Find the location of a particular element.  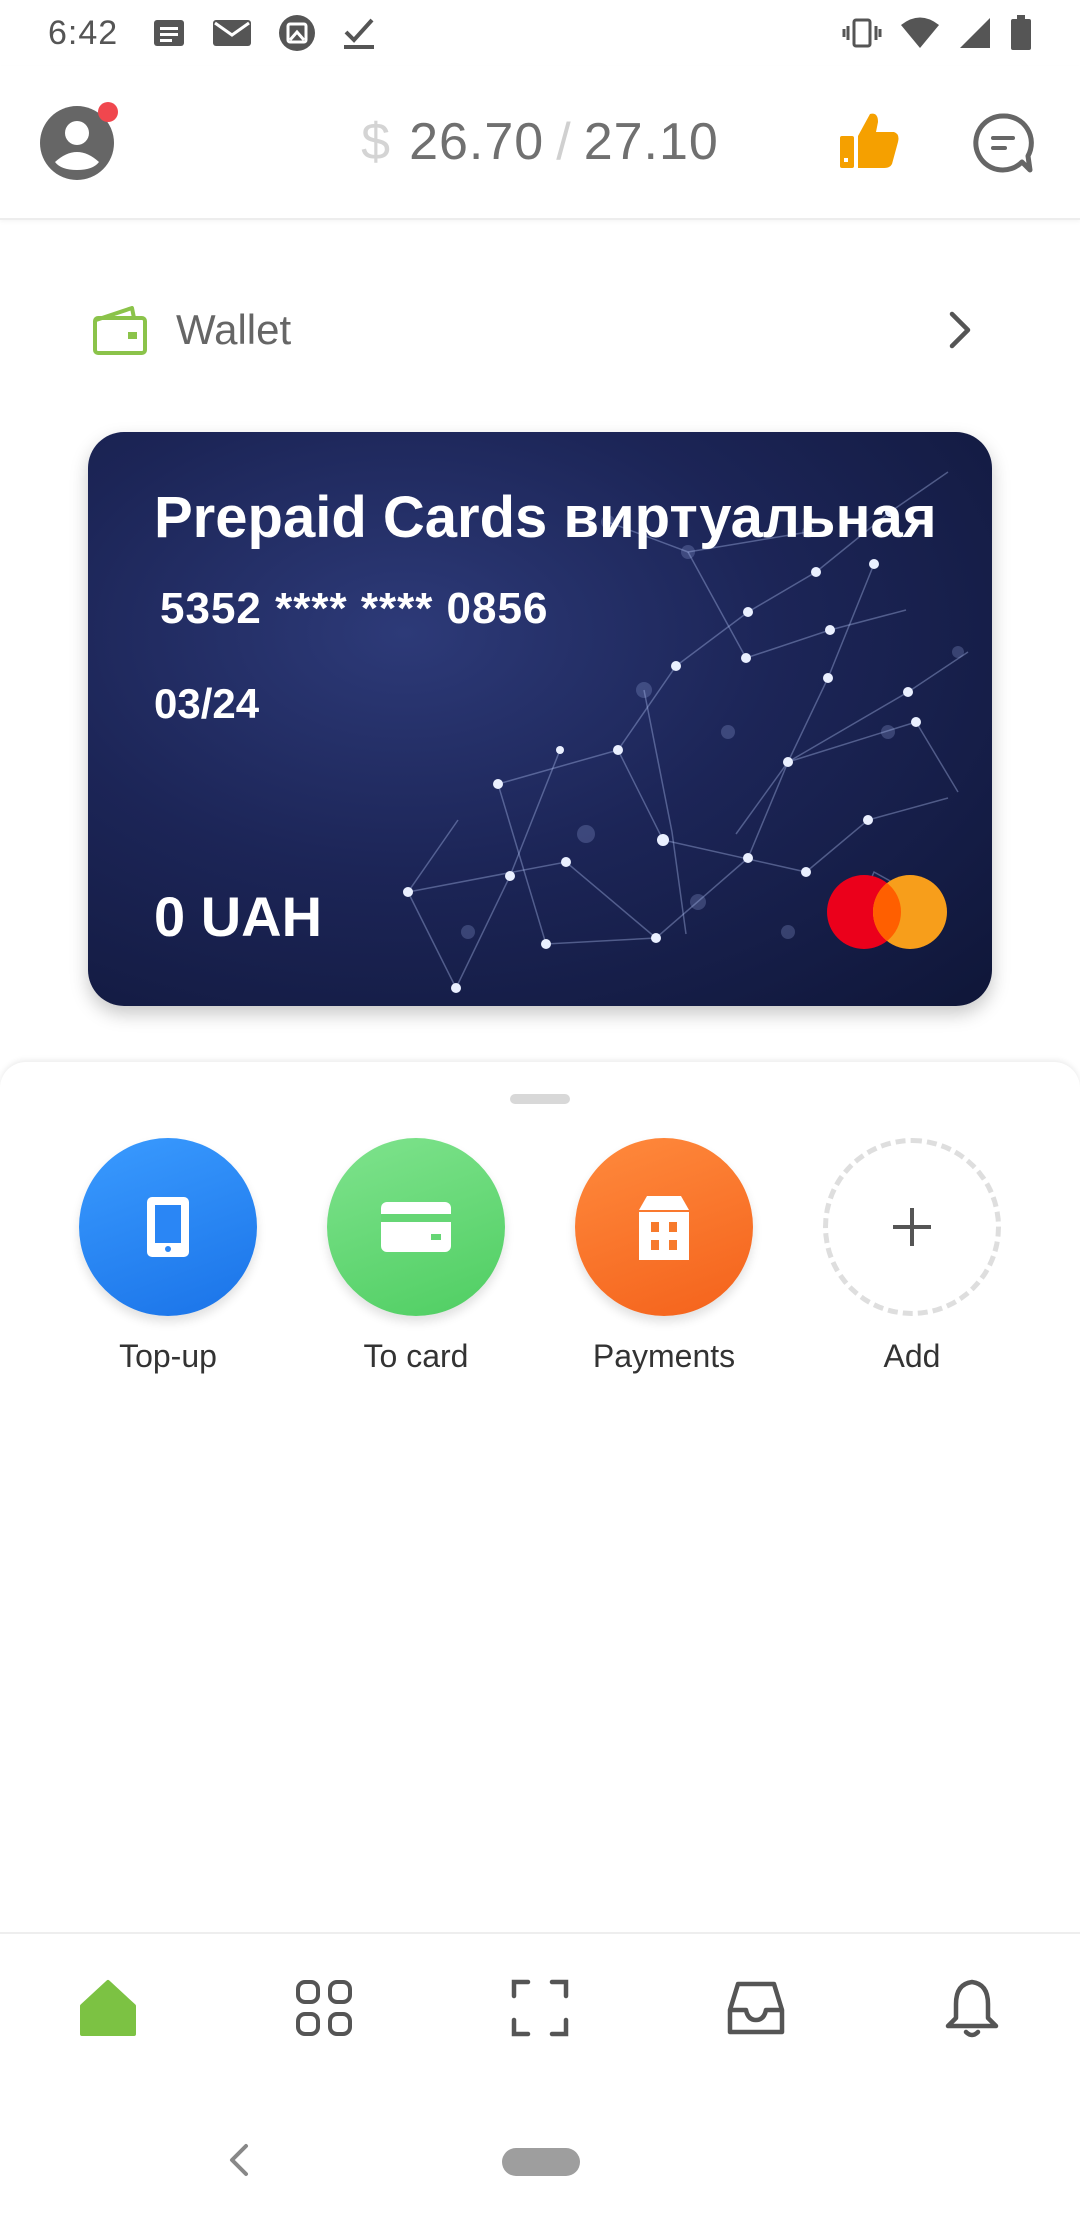

vibrate-icon is located at coordinates (862, 33).